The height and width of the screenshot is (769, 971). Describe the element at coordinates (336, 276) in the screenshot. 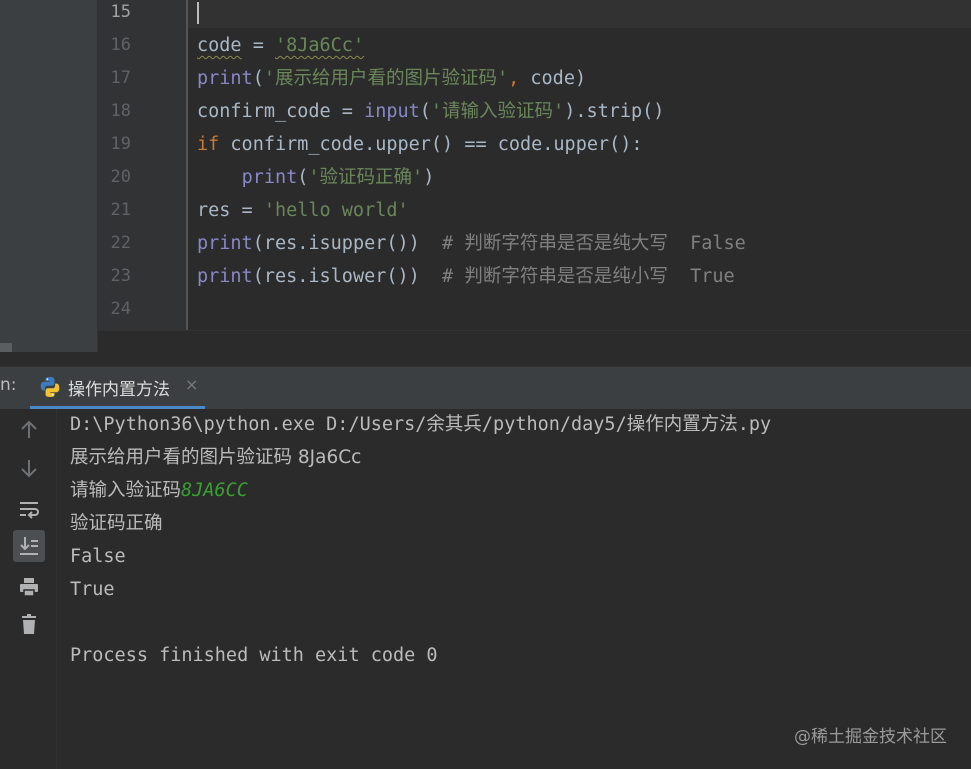

I see `code-token: (res.islower())` at that location.